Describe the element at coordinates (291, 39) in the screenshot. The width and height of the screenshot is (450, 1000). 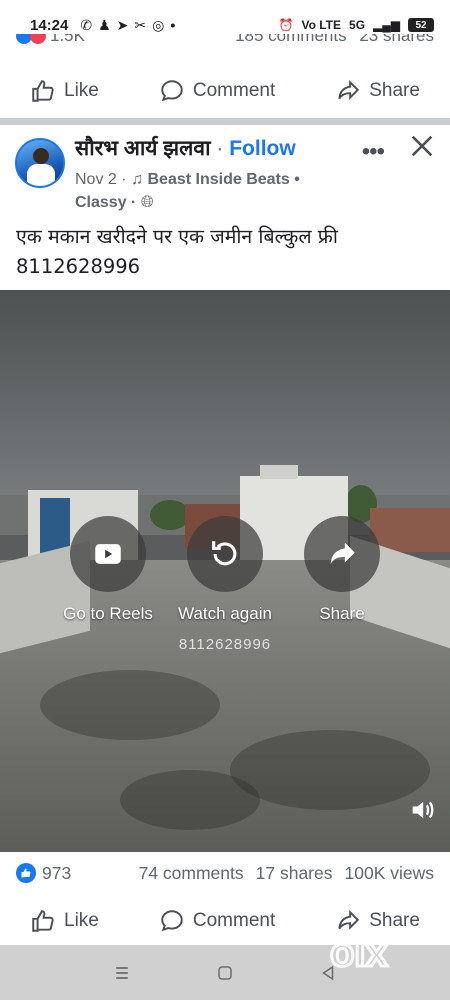
I see `previous-comments-count: 185 comments` at that location.